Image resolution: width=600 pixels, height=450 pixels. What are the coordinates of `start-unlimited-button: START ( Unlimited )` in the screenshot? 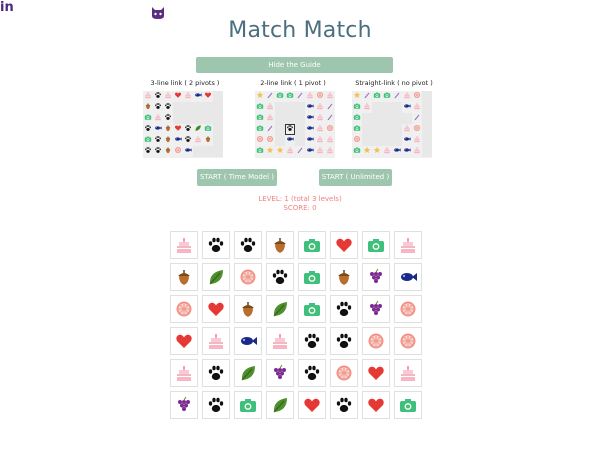 It's located at (355, 177).